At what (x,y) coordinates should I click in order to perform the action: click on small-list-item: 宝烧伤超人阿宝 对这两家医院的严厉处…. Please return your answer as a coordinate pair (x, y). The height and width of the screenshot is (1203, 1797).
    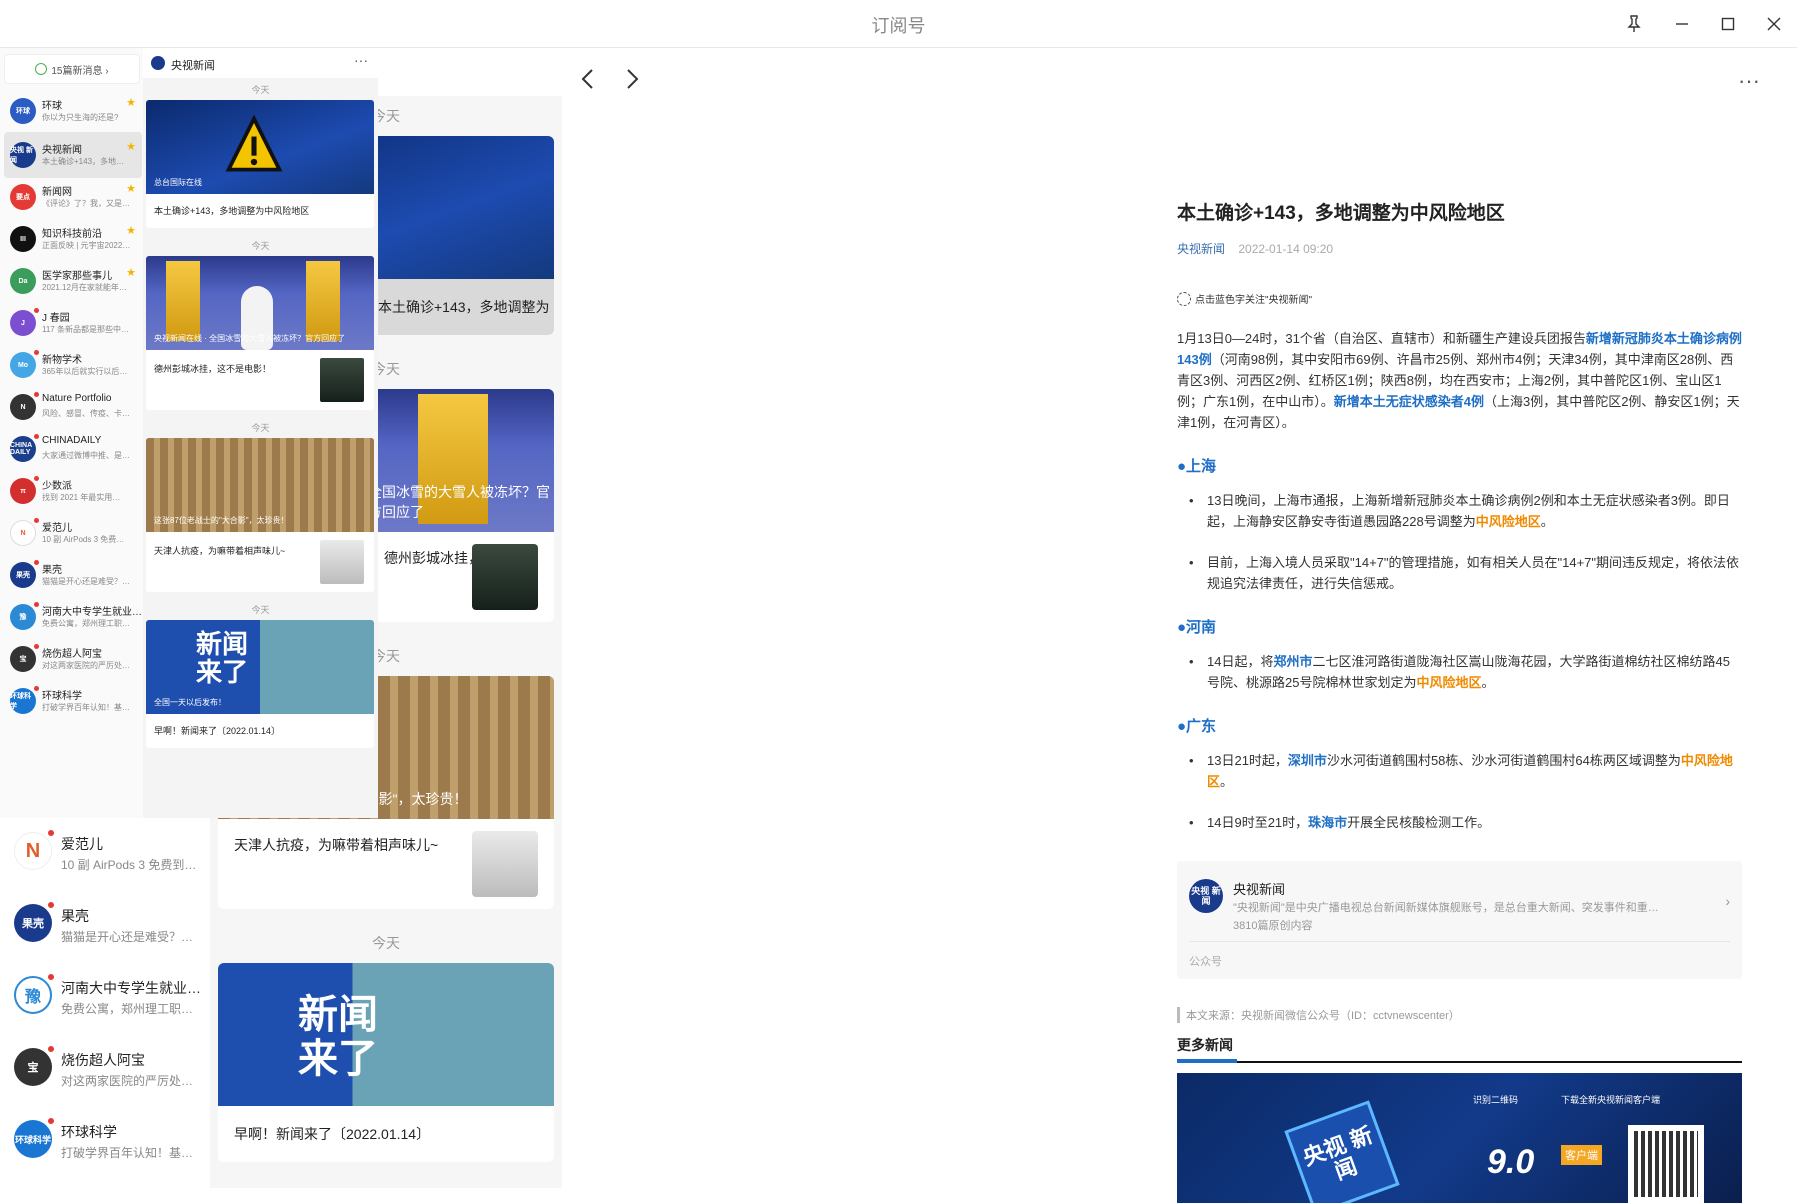
    Looking at the image, I should click on (73, 659).